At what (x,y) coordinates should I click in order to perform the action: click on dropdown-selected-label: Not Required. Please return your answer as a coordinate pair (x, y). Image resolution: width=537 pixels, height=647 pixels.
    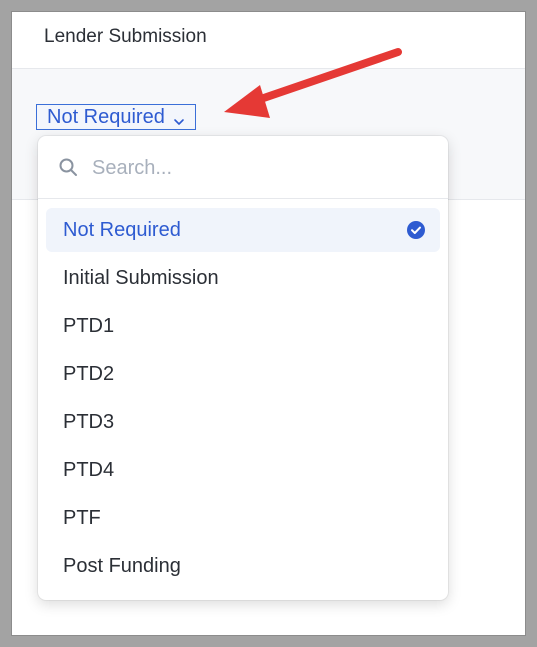
    Looking at the image, I should click on (106, 116).